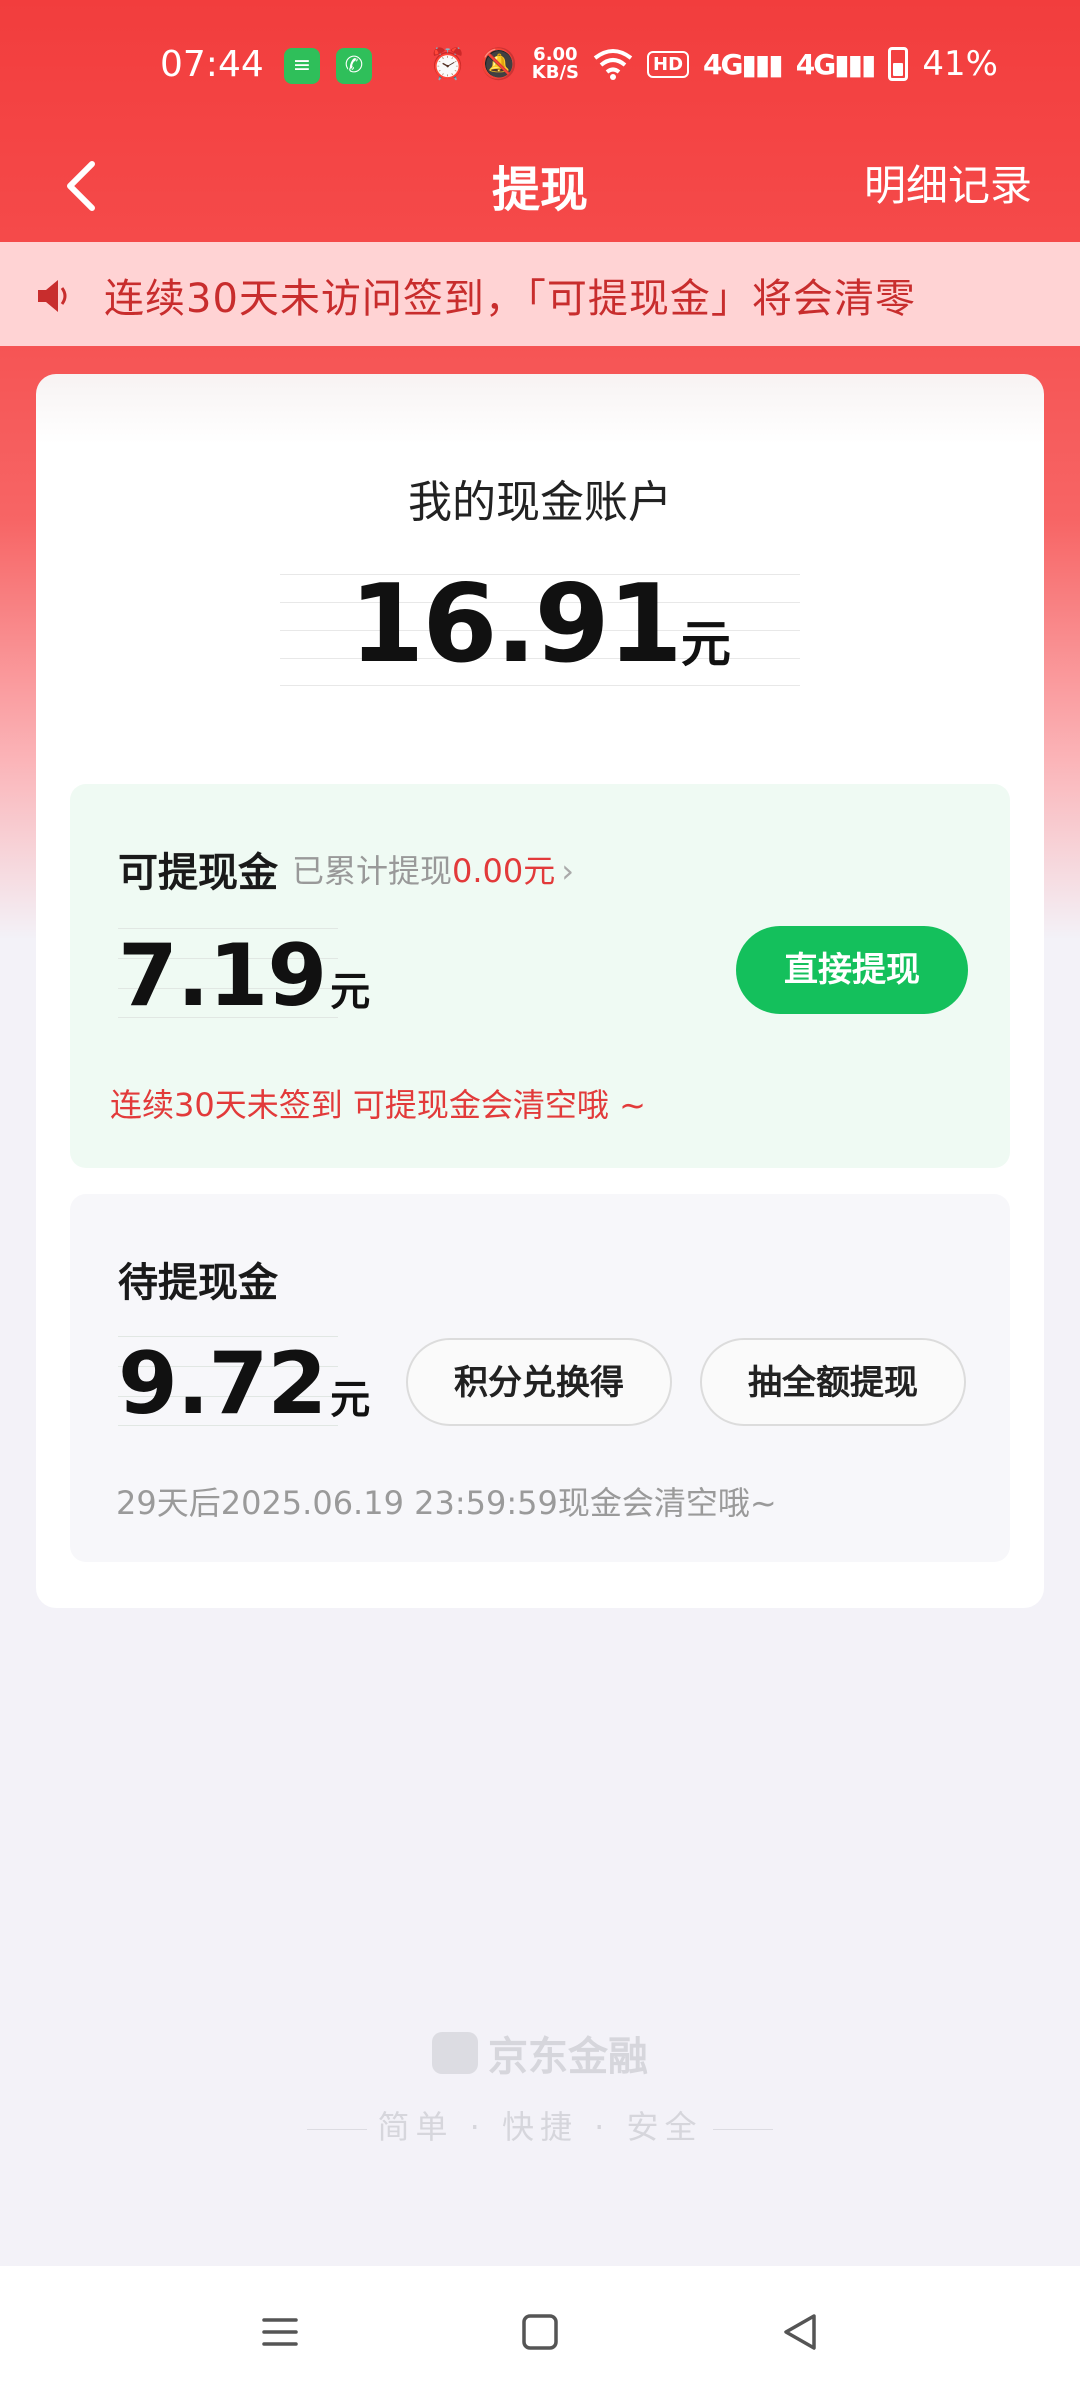 The image size is (1080, 2400). I want to click on nav-back-button, so click(800, 2332).